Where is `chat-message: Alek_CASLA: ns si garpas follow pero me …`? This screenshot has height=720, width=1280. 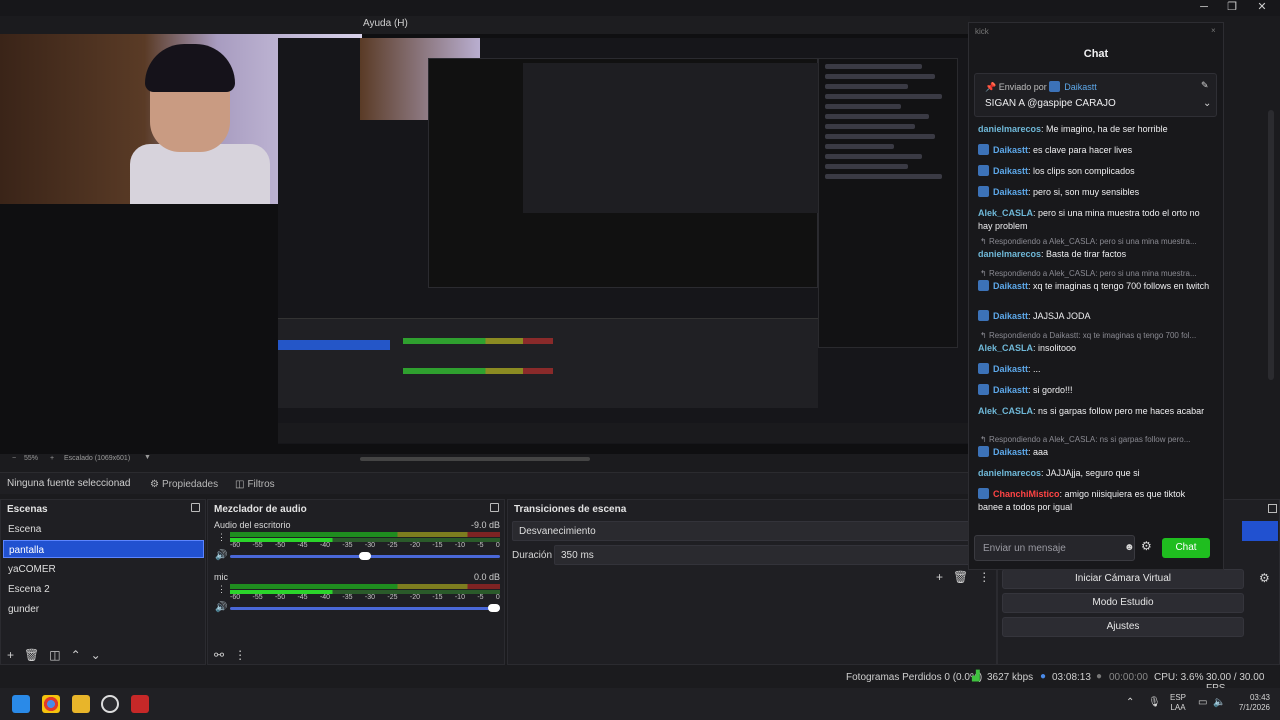 chat-message: Alek_CASLA: ns si garpas follow pero me … is located at coordinates (1094, 411).